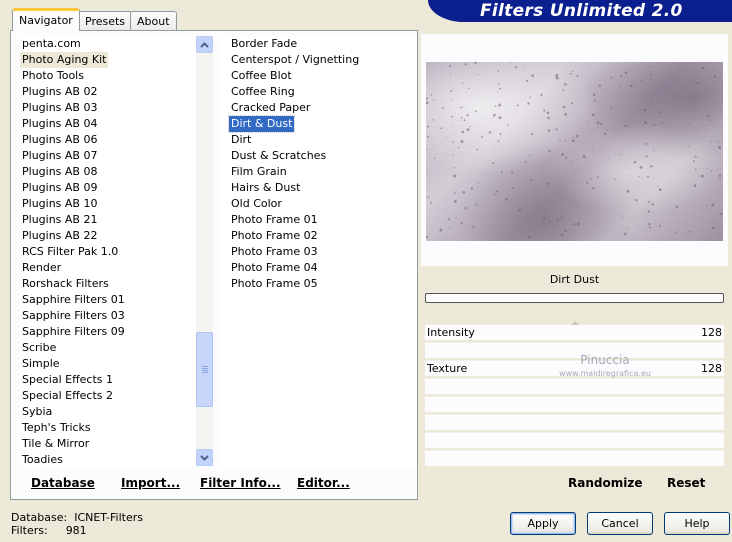 The image size is (732, 542). I want to click on param-label: Intensity, so click(451, 332).